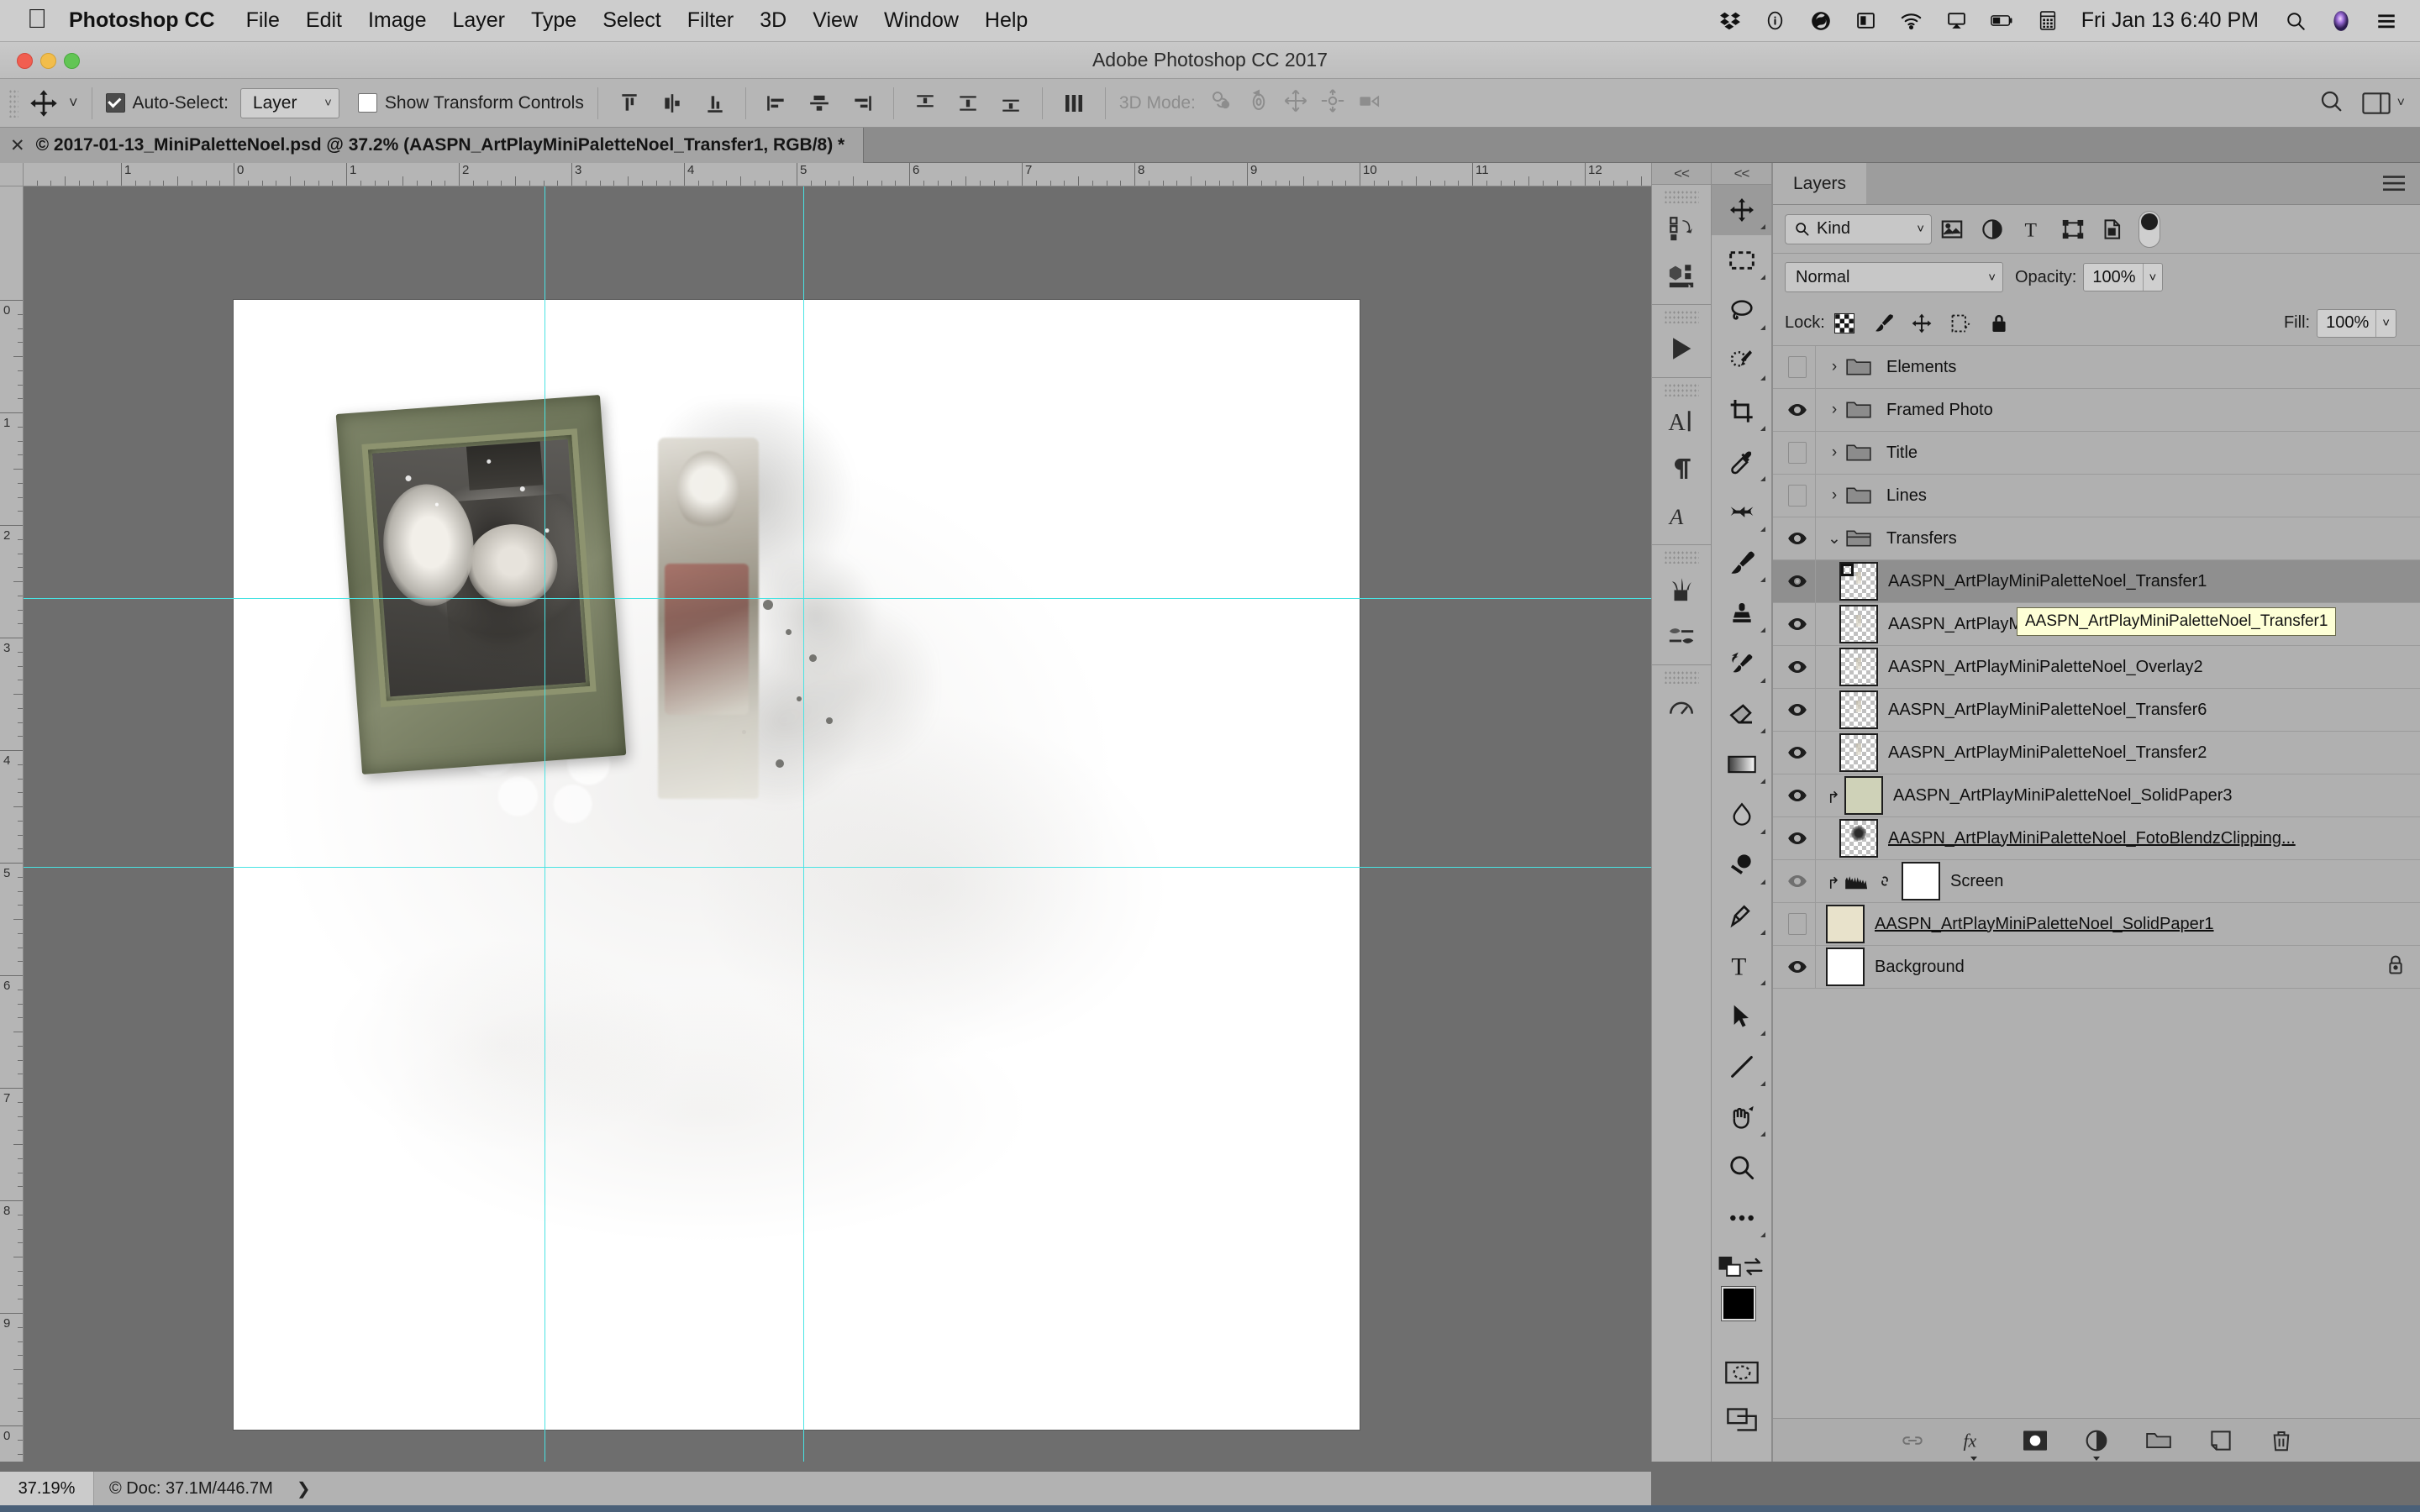  What do you see at coordinates (1741, 1218) in the screenshot?
I see `edit-toolbar-icon` at bounding box center [1741, 1218].